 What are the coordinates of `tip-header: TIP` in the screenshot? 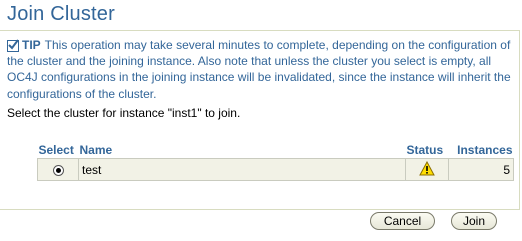 It's located at (26, 45).